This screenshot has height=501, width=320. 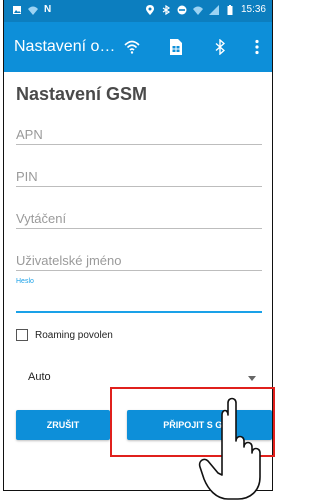 I want to click on password-label: Heslo, so click(x=25, y=281).